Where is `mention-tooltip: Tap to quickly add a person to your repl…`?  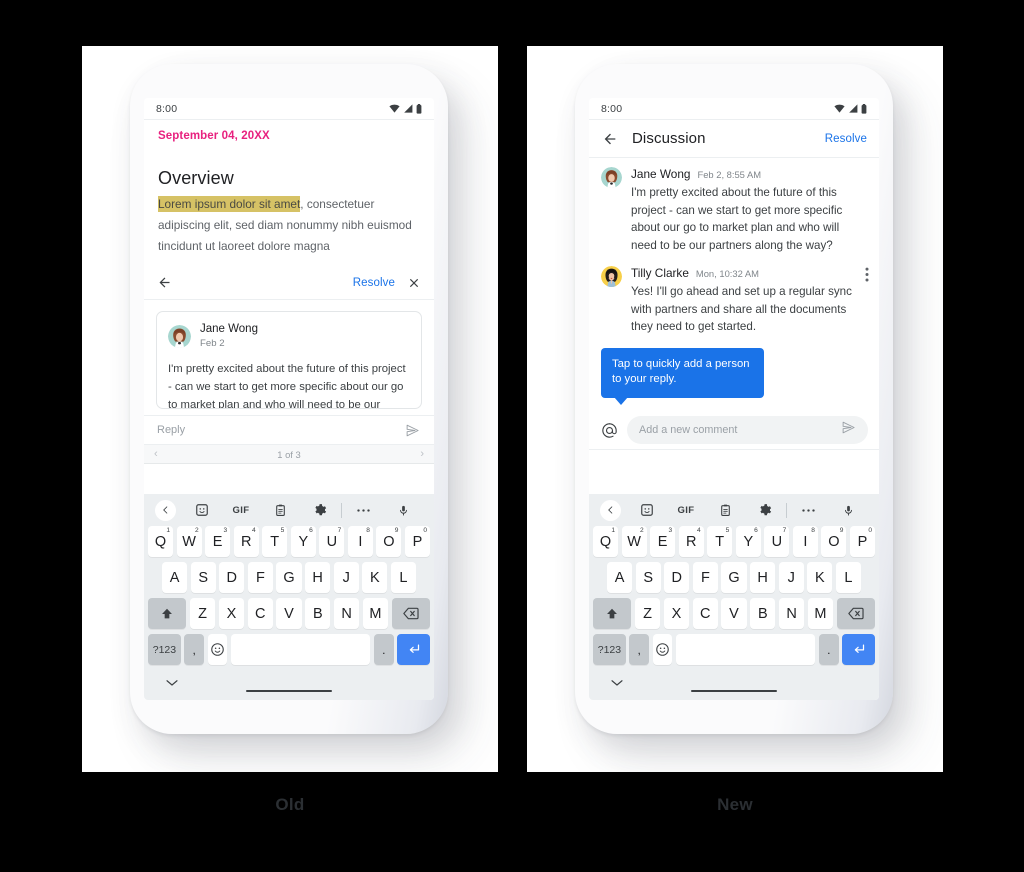
mention-tooltip: Tap to quickly add a person to your repl… is located at coordinates (682, 376).